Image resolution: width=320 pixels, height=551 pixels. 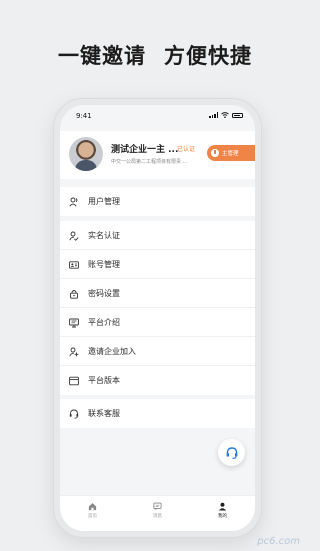 I want to click on menu-group-users: 用户管理, so click(x=157, y=201).